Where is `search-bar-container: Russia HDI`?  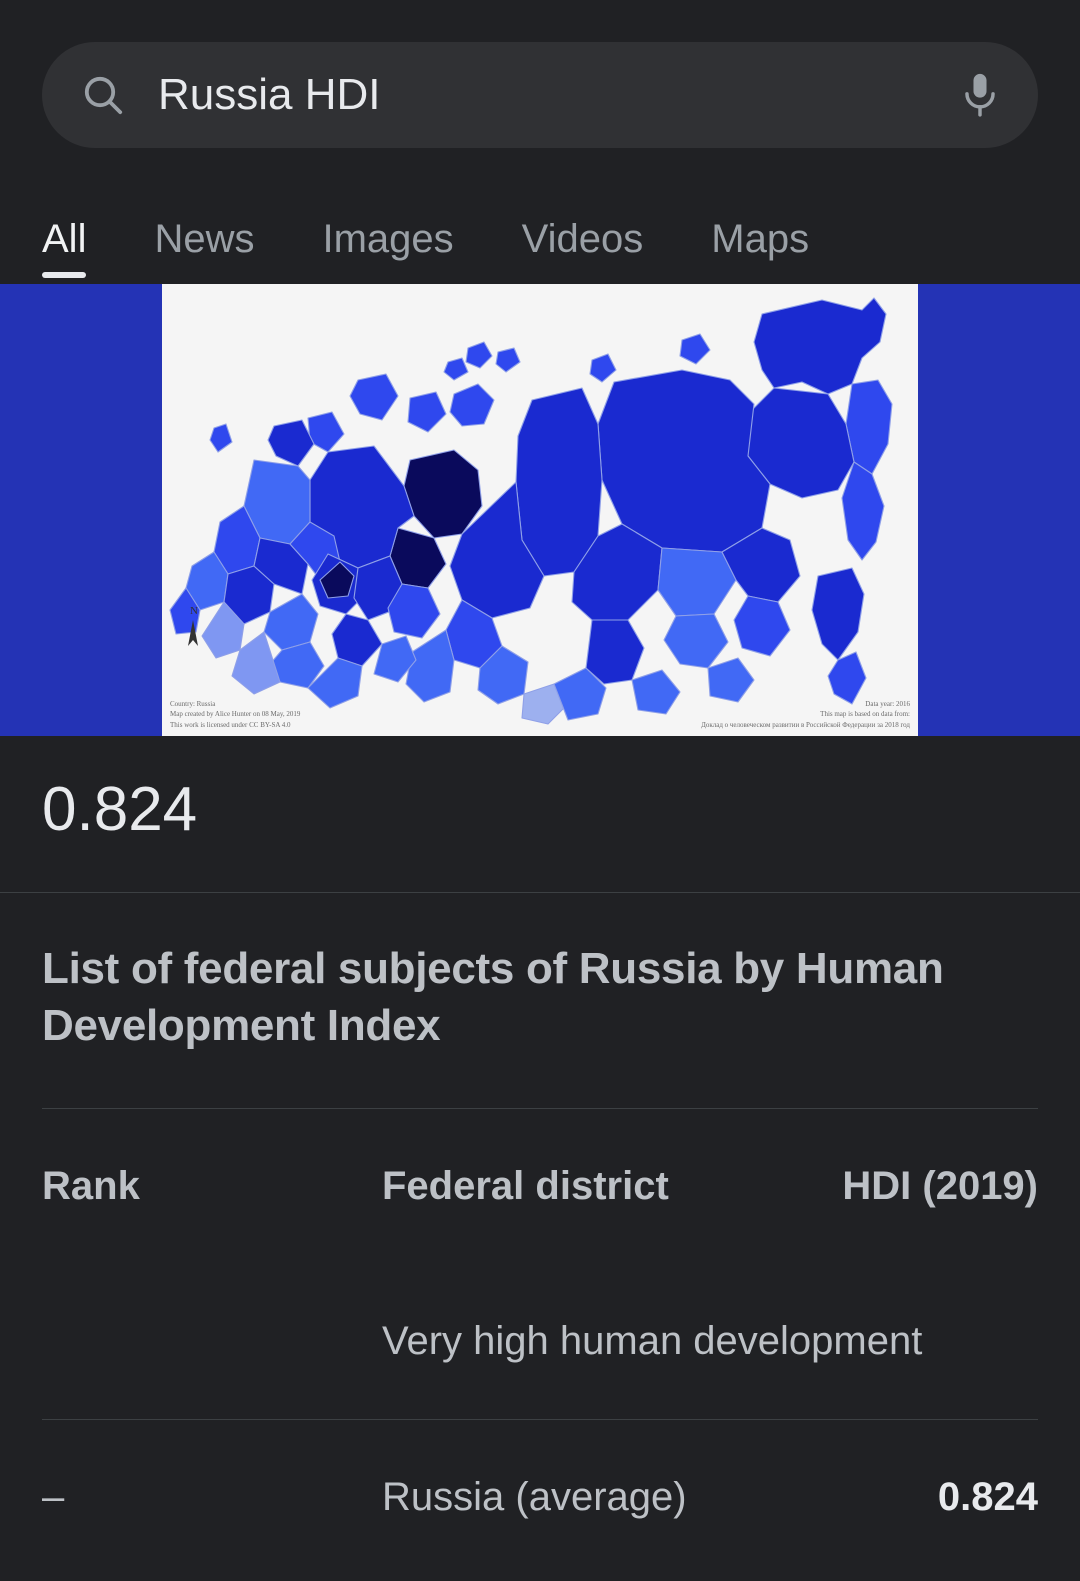
search-bar-container: Russia HDI is located at coordinates (540, 74).